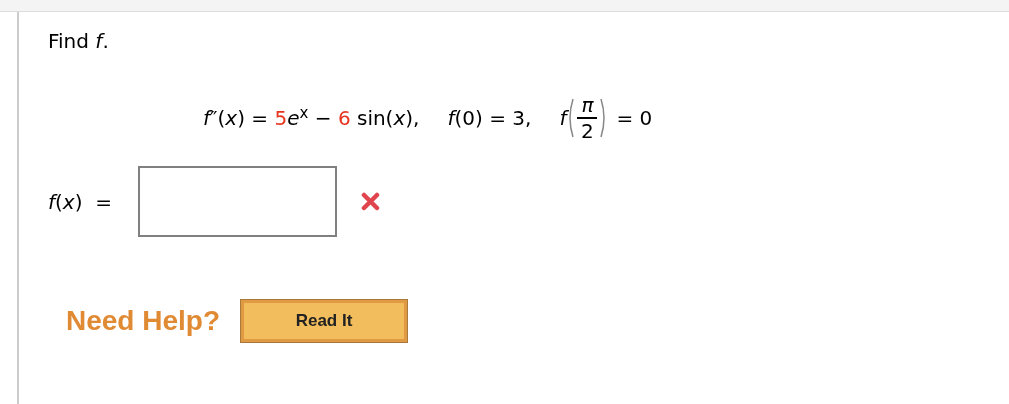 This screenshot has height=404, width=1009. Describe the element at coordinates (80, 202) in the screenshot. I see `answer-label: f(x) =` at that location.